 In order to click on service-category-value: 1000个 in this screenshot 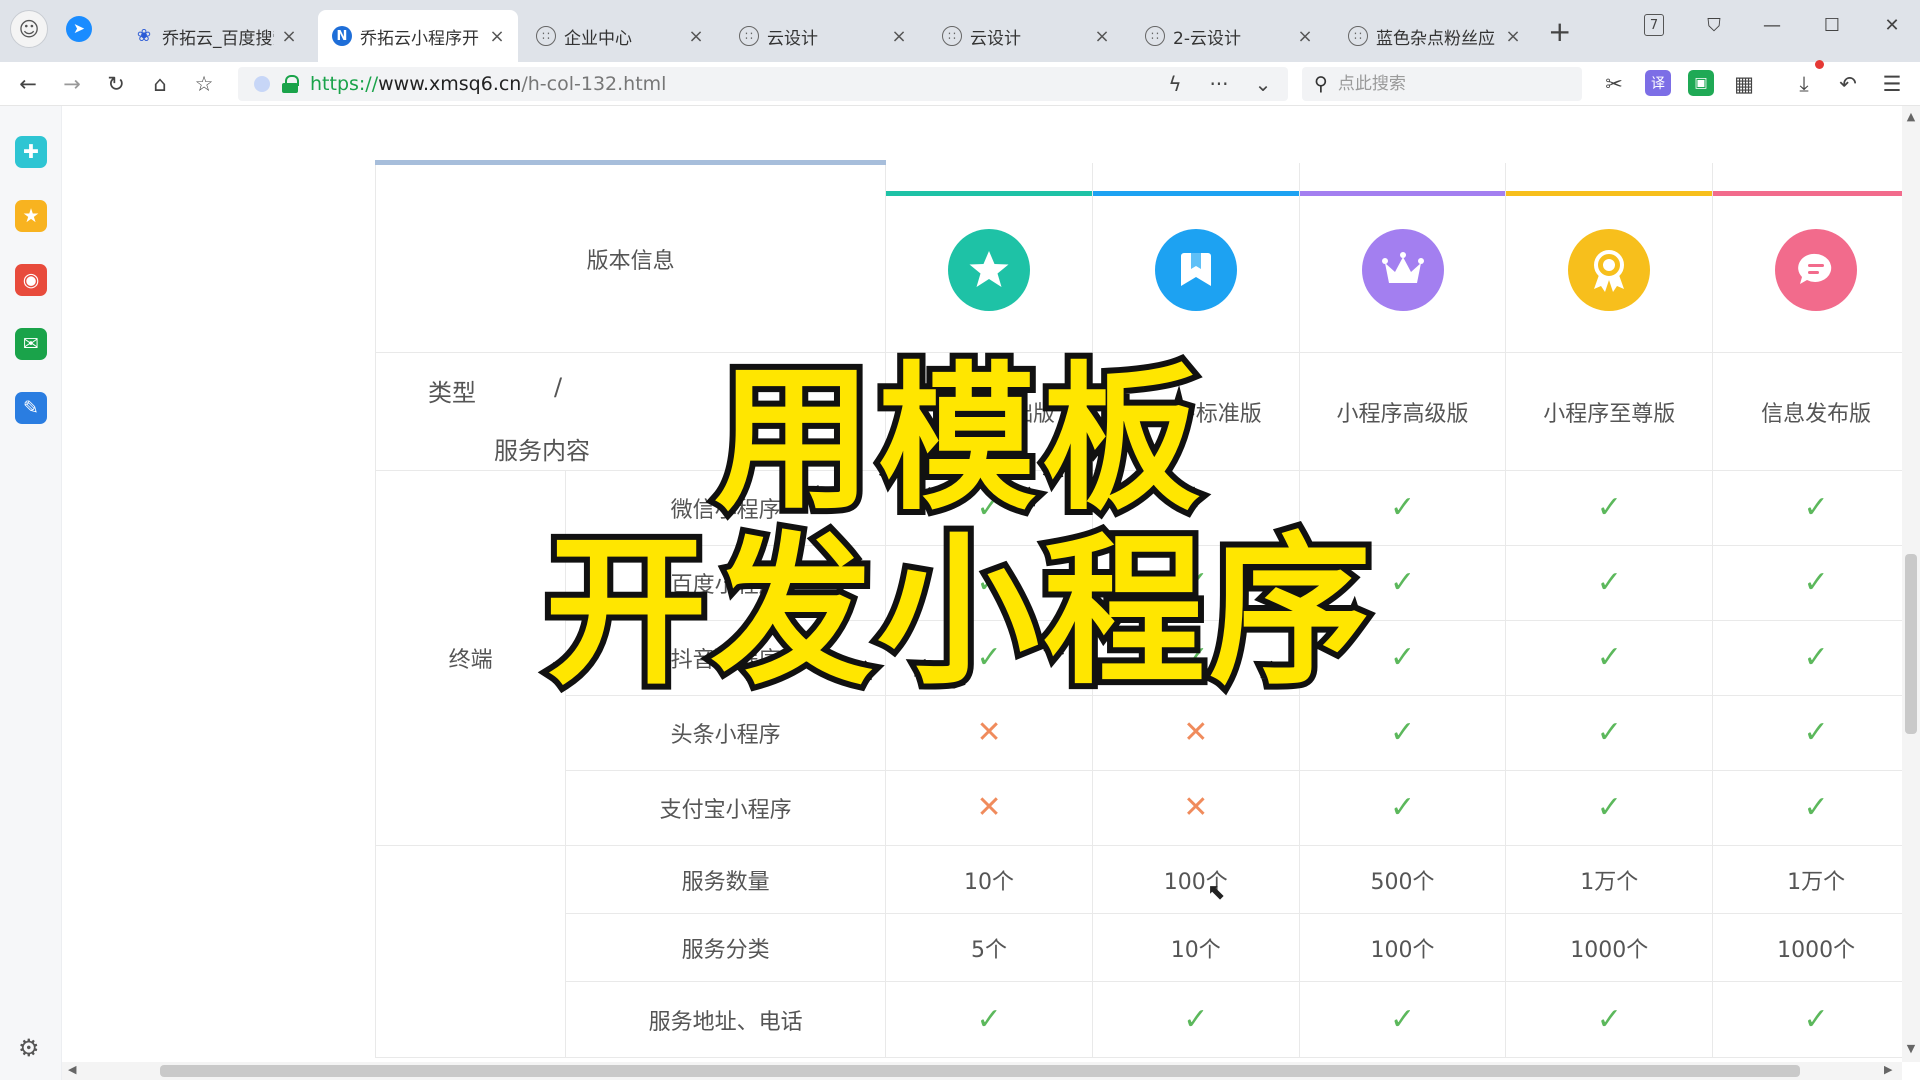, I will do `click(1609, 947)`.